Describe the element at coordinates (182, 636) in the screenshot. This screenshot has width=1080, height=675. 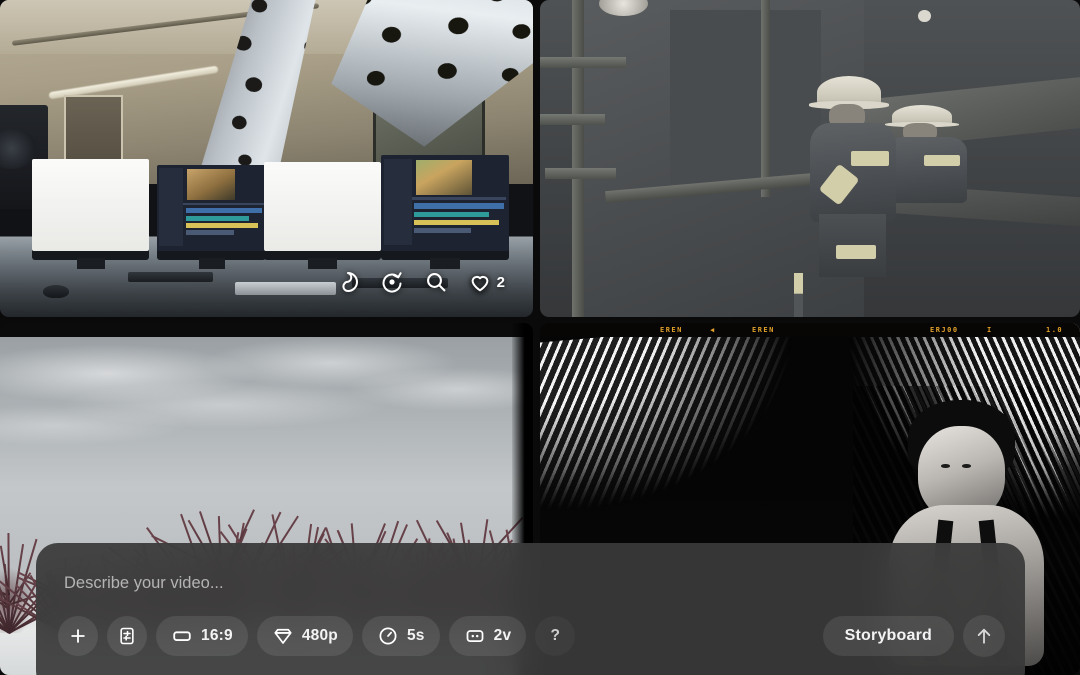
I see `aspect-ratio-icon` at that location.